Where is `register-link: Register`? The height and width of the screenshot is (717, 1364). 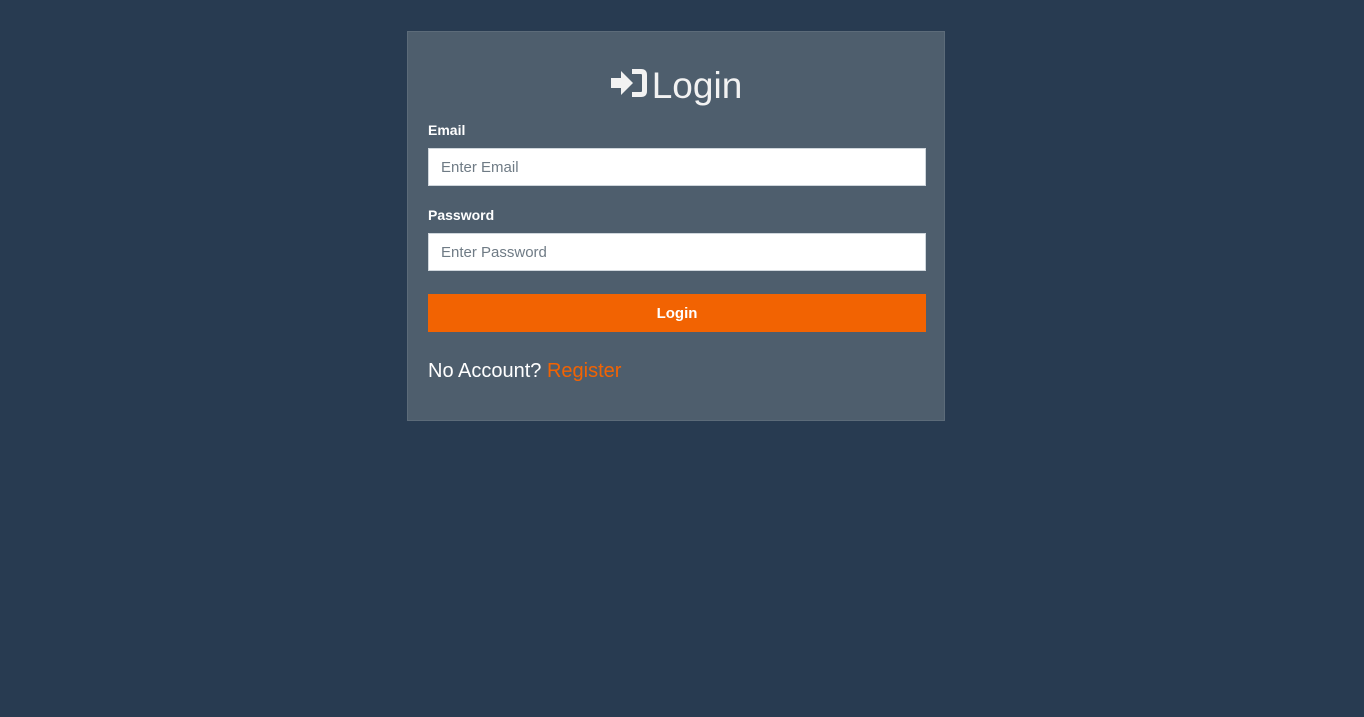 register-link: Register is located at coordinates (584, 371).